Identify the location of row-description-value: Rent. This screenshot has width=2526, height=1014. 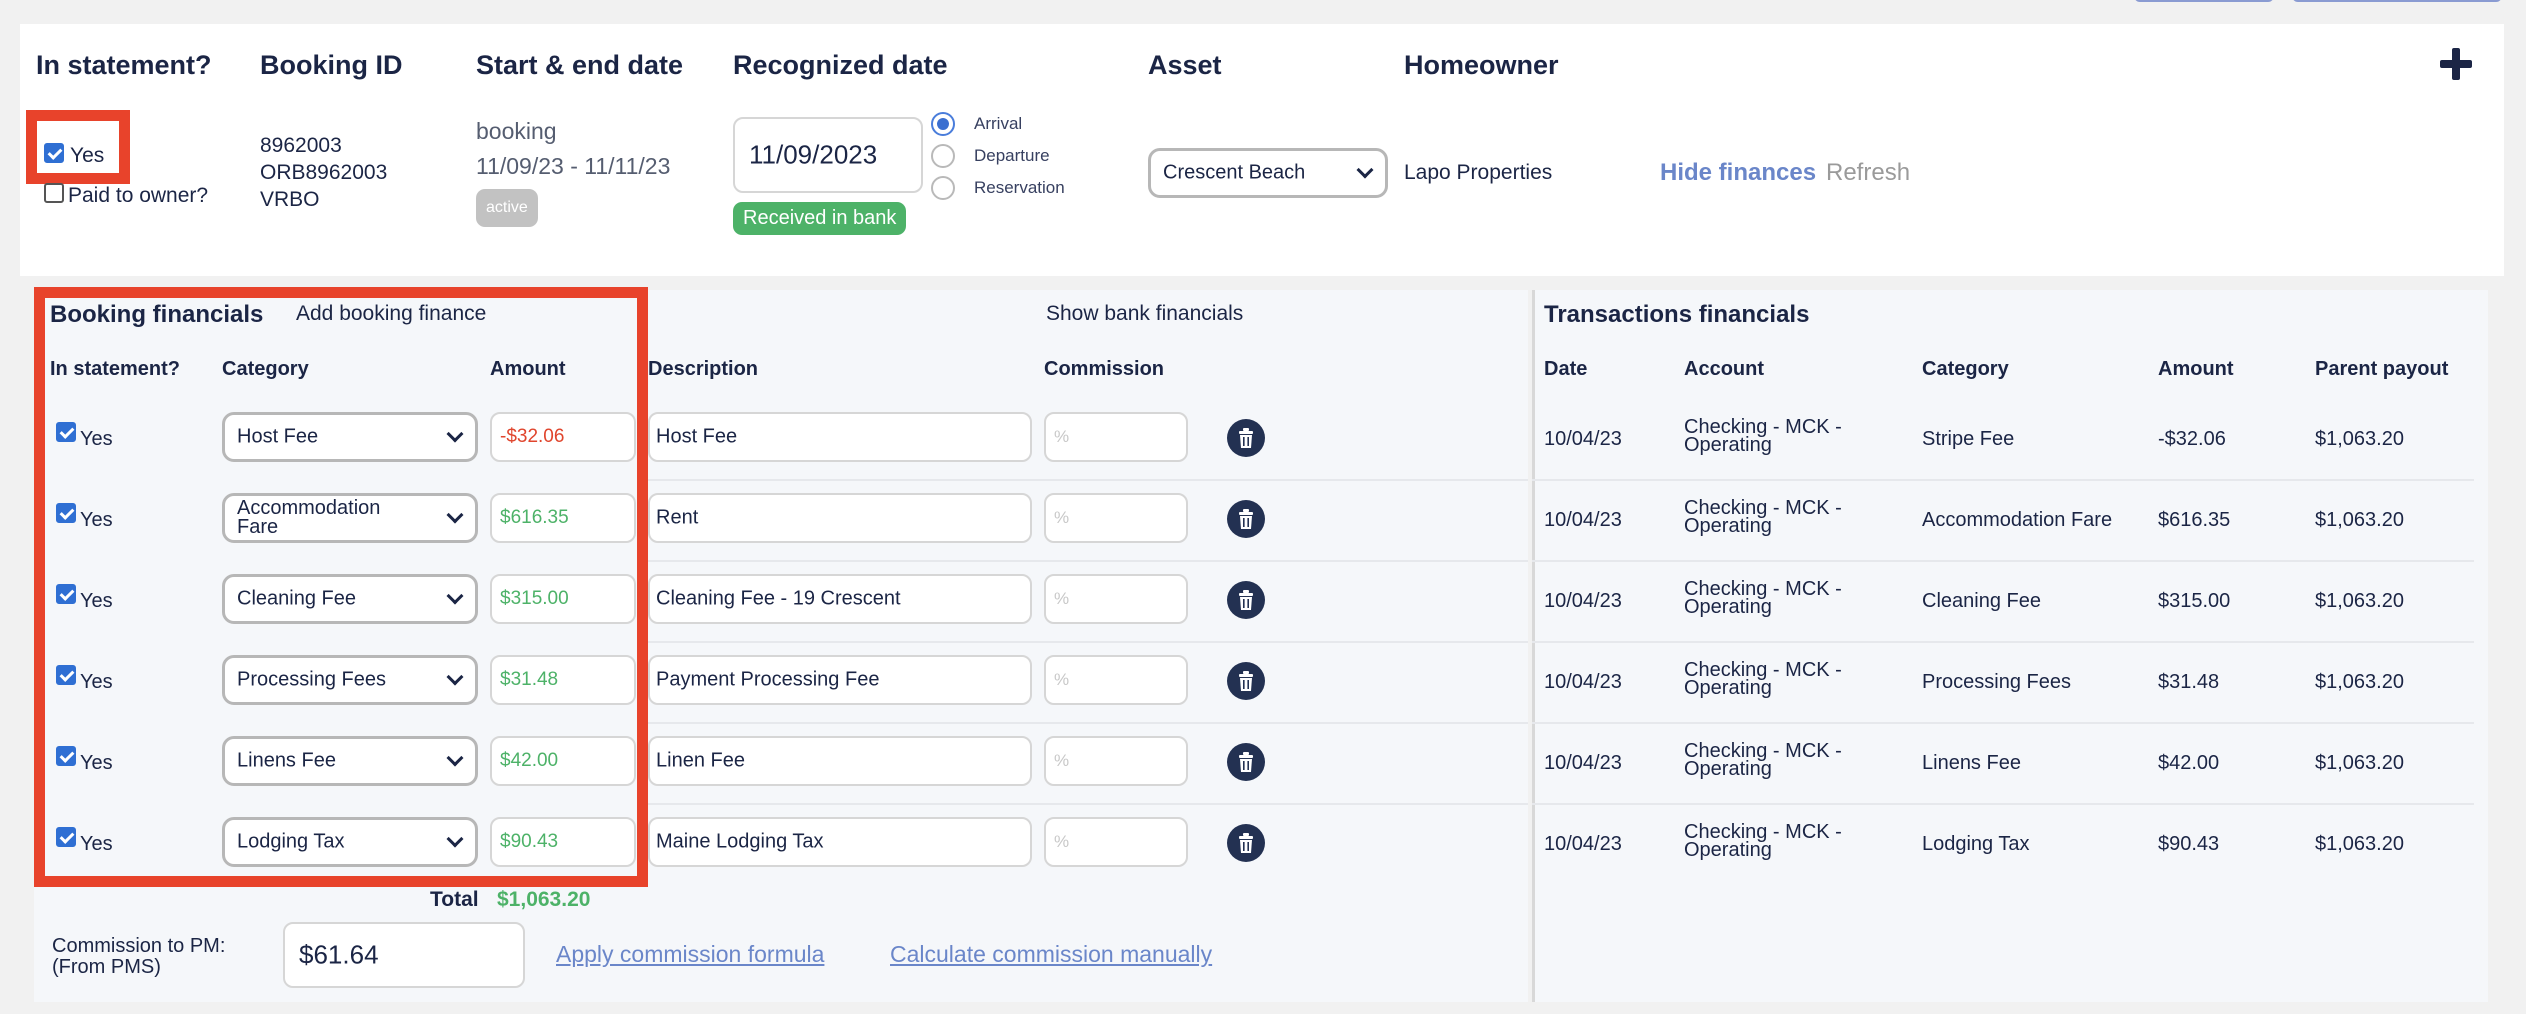
(677, 517).